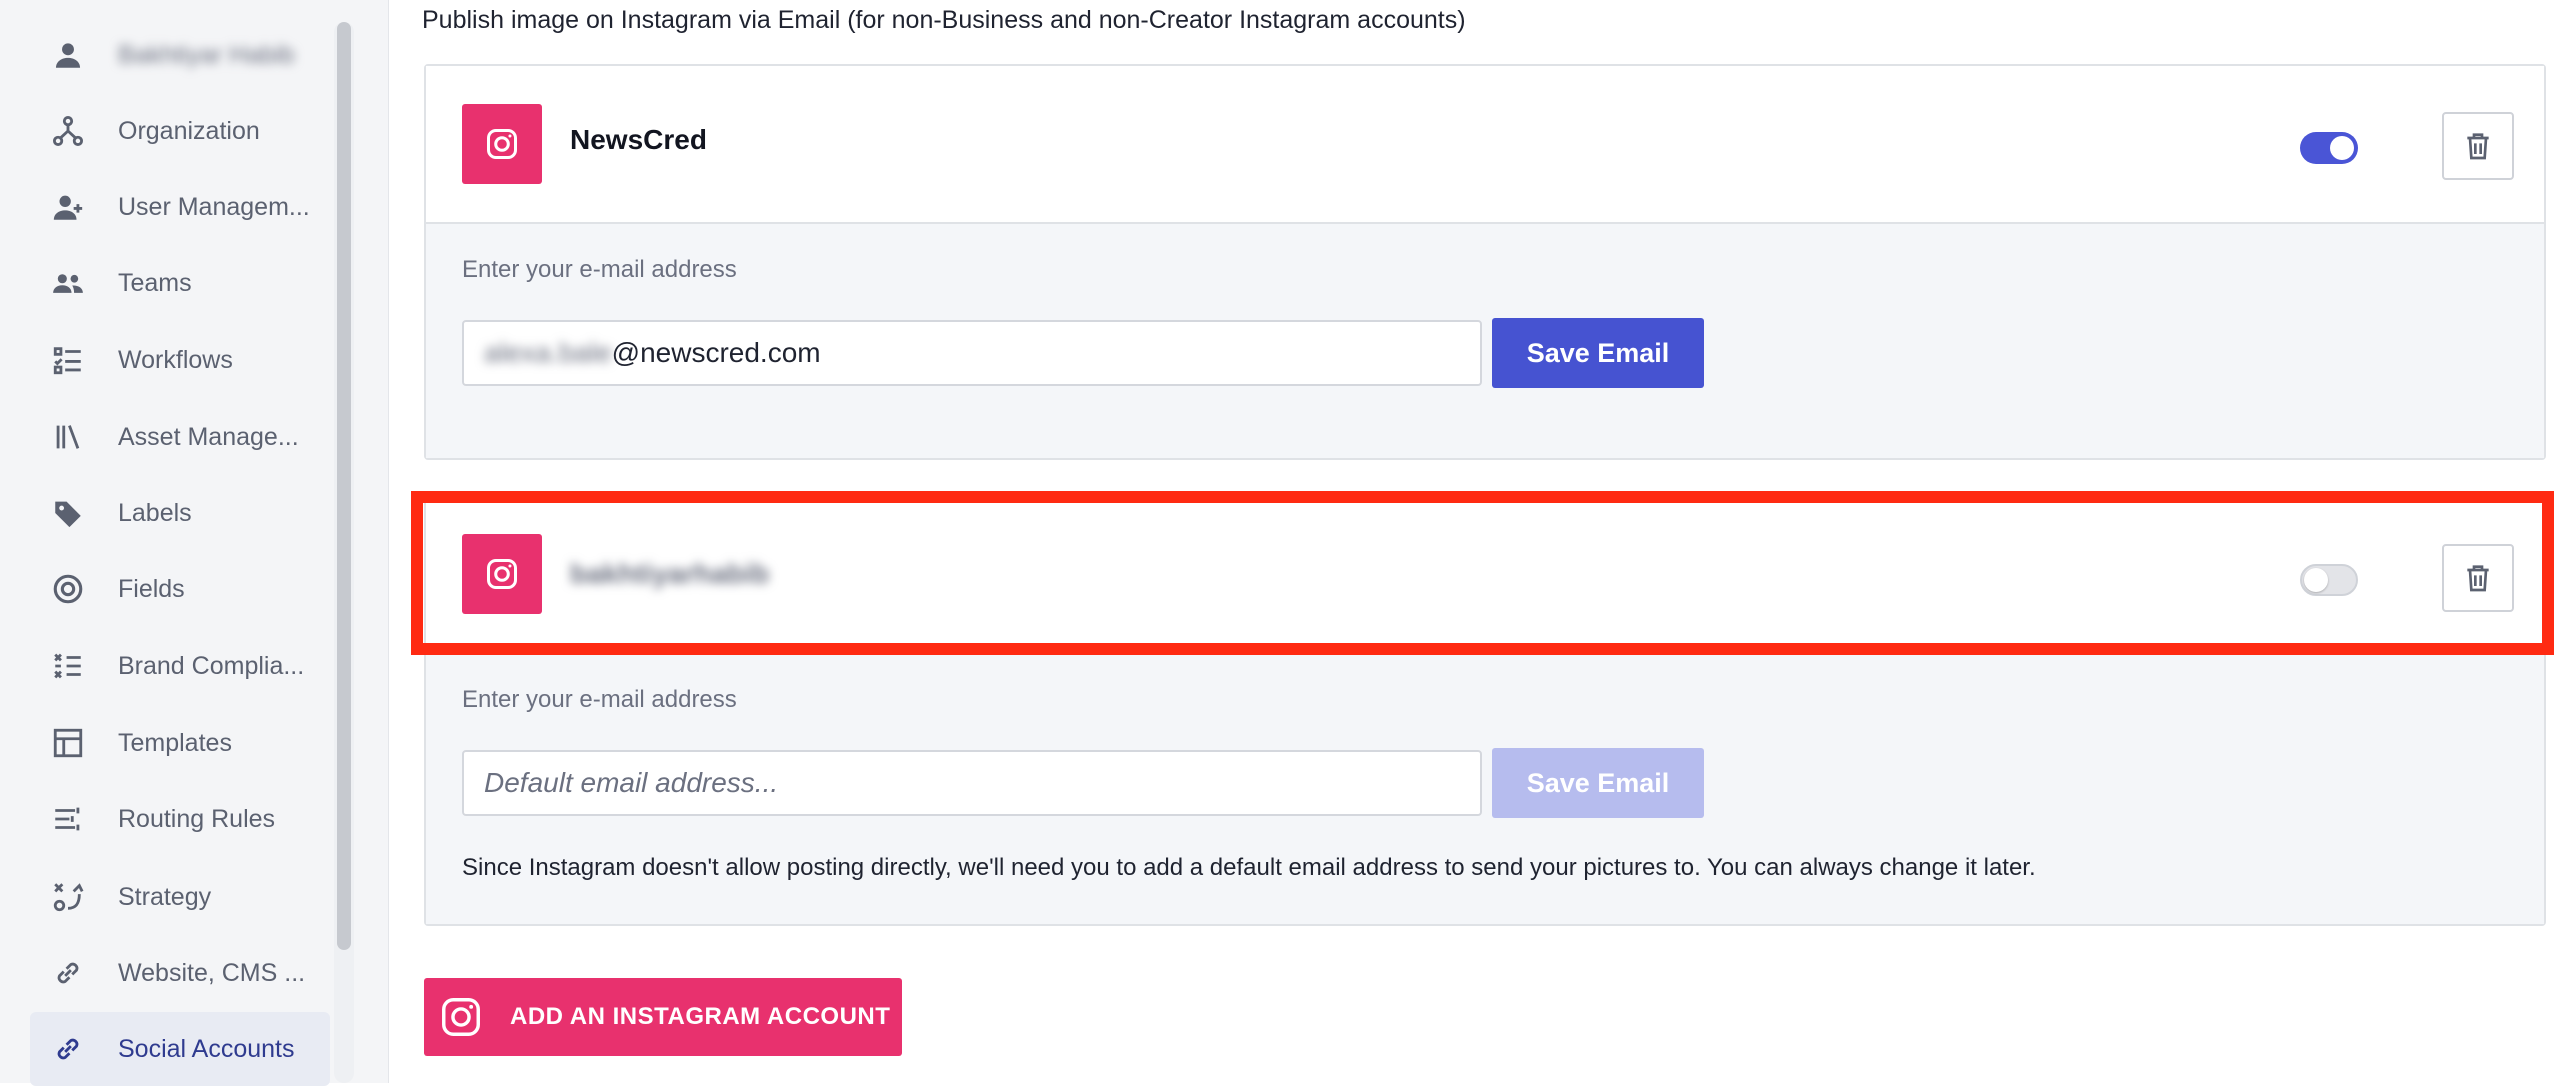 This screenshot has width=2554, height=1086. Describe the element at coordinates (206, 54) in the screenshot. I see `sidebar-item-label: Bakhtiyar Habib` at that location.